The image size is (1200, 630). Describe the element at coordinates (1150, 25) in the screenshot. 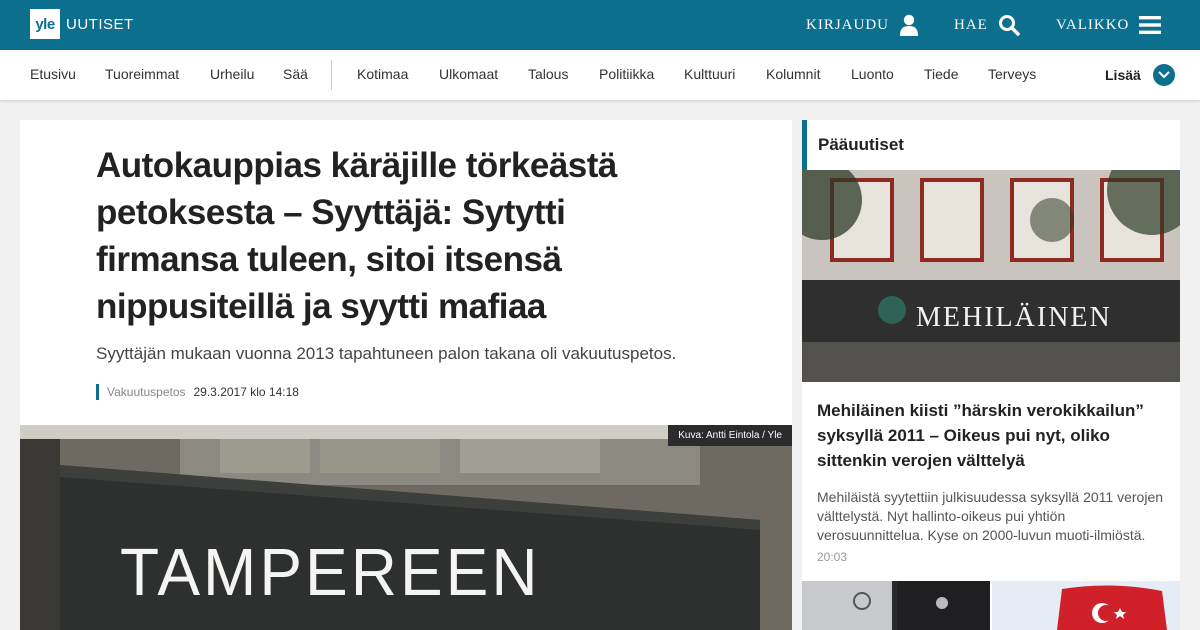

I see `hamburger-icon` at that location.